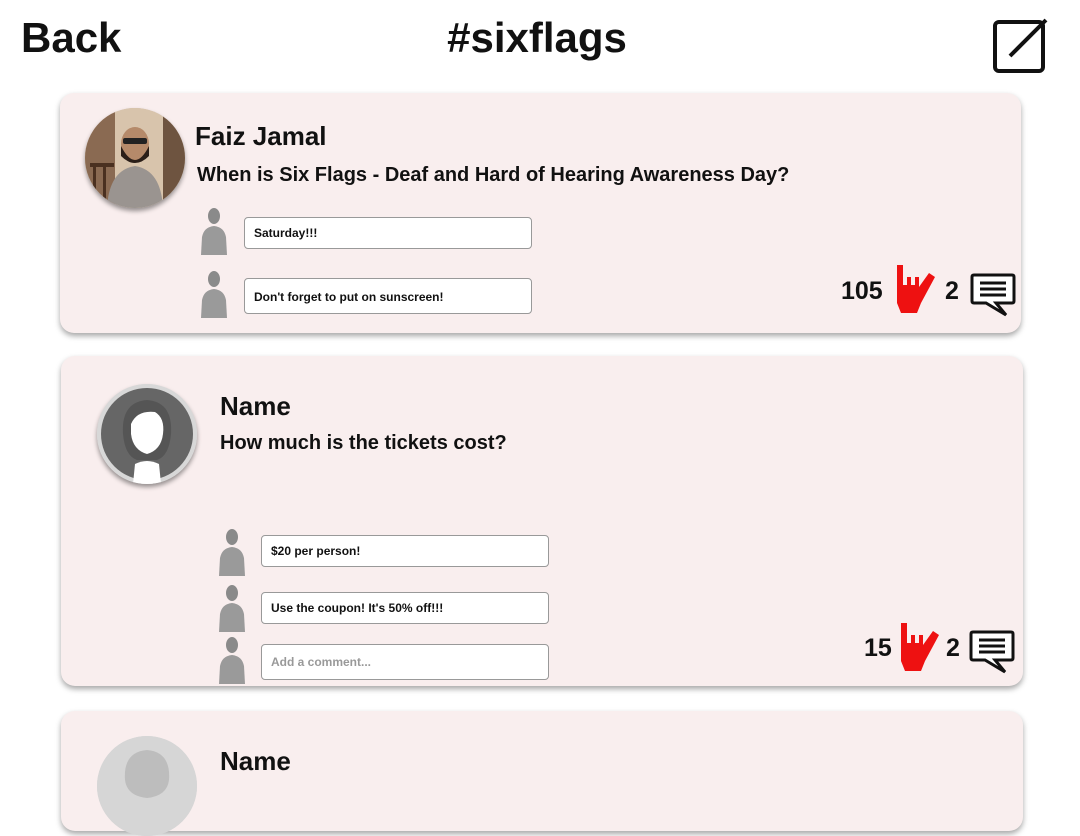  What do you see at coordinates (405, 551) in the screenshot?
I see `comment-item: $20 per person!` at bounding box center [405, 551].